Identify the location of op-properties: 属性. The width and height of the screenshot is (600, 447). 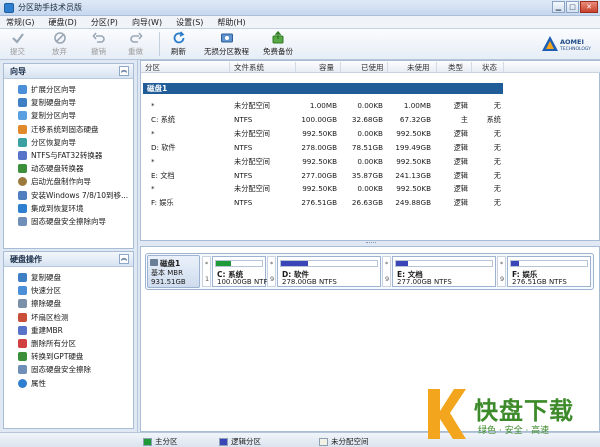
(68, 383).